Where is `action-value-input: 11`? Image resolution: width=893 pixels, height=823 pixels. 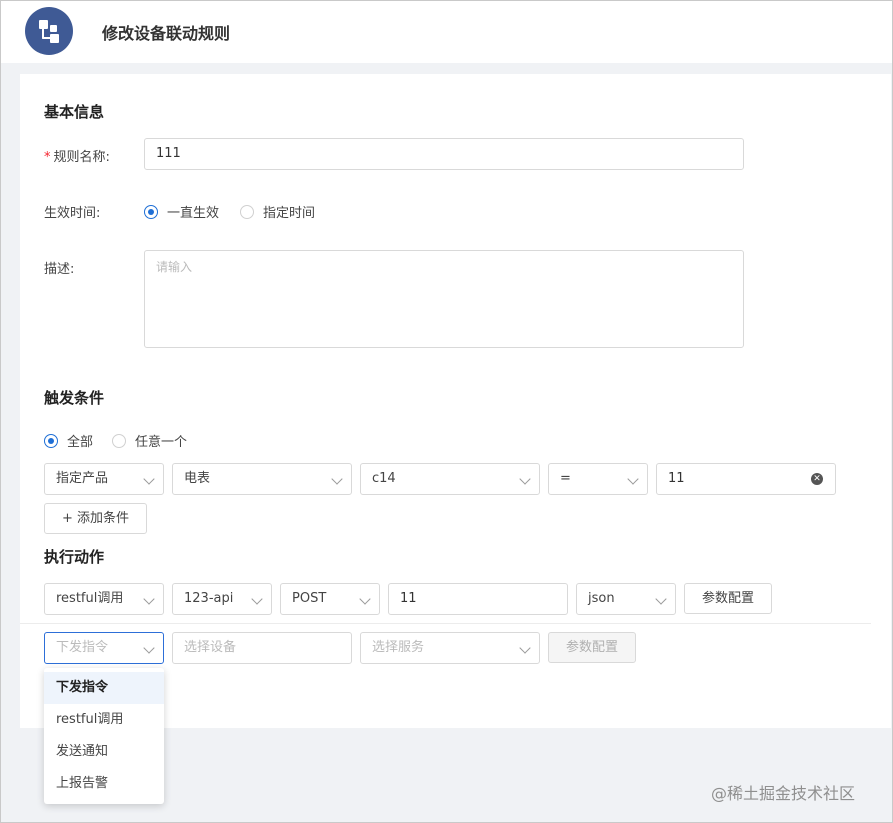 action-value-input: 11 is located at coordinates (478, 599).